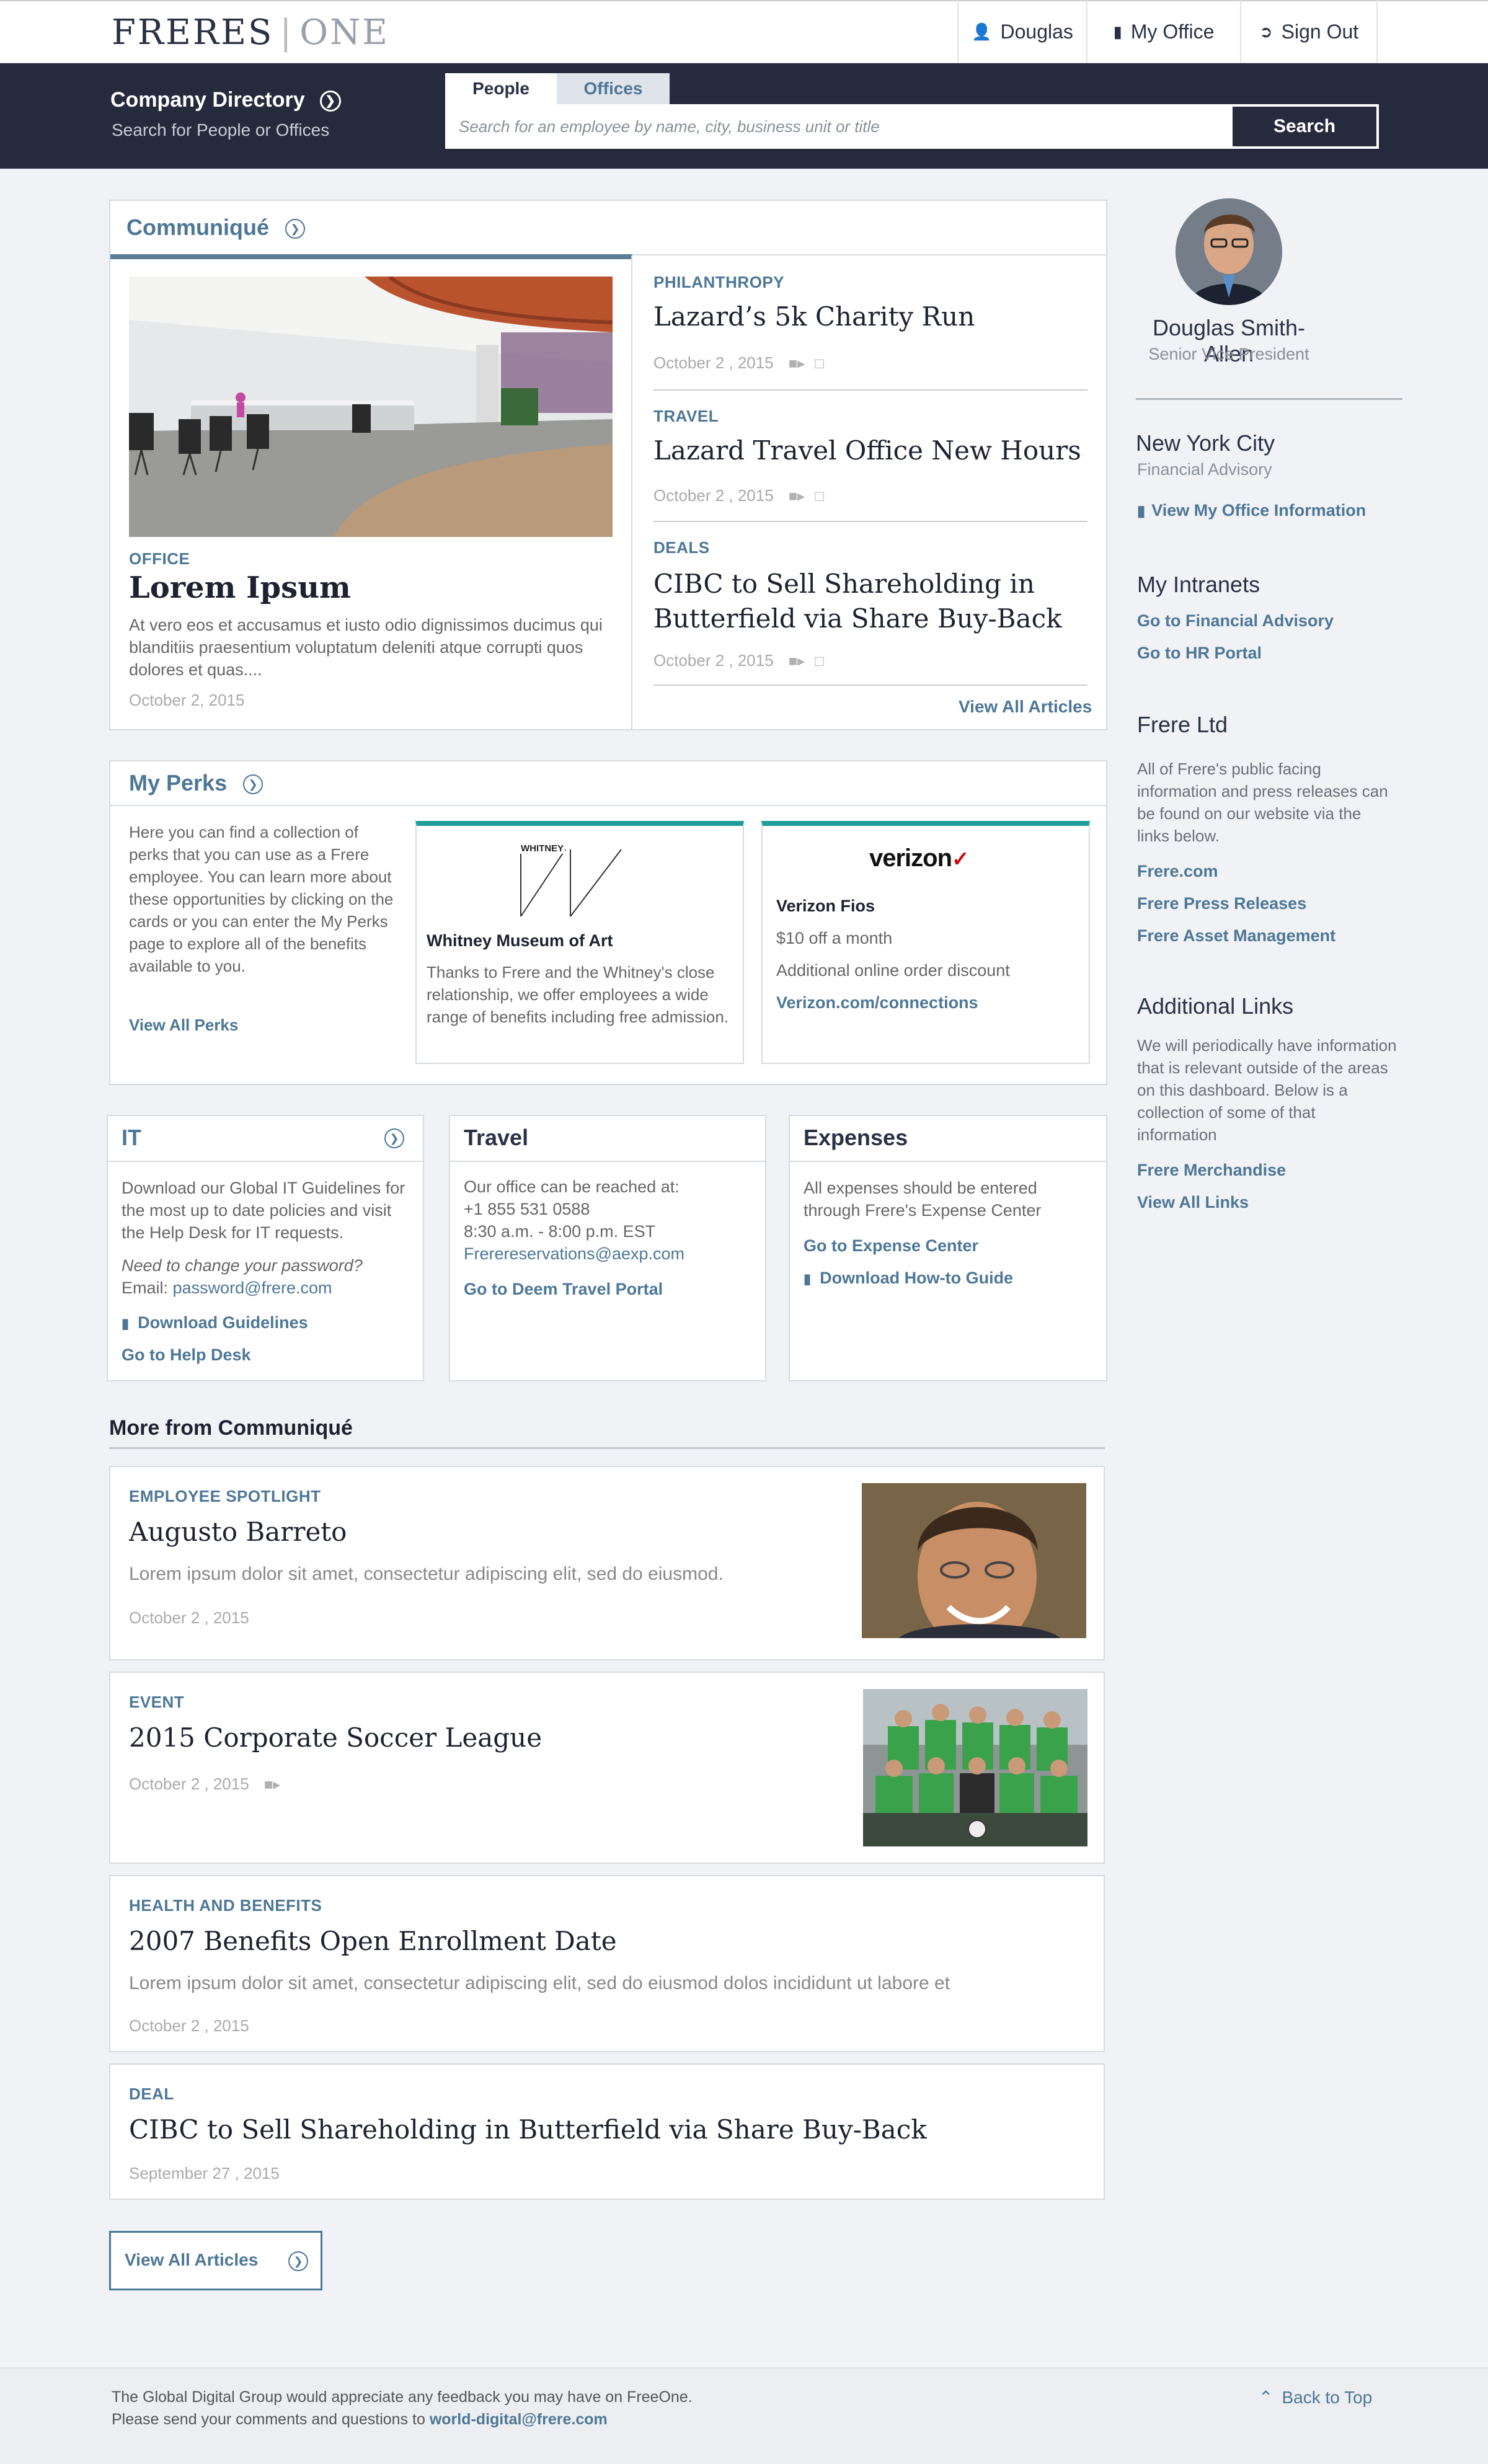 This screenshot has height=2464, width=1488. What do you see at coordinates (240, 588) in the screenshot?
I see `feature-title: Lorem Ipsum` at bounding box center [240, 588].